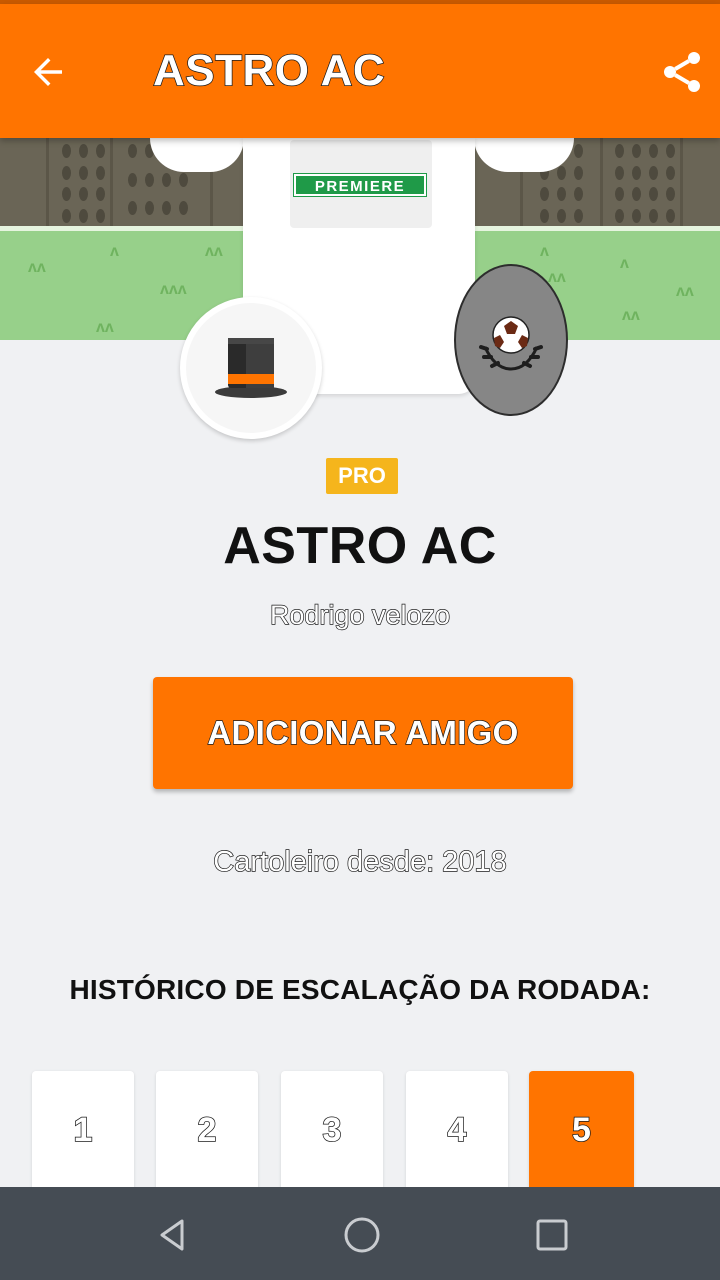 This screenshot has height=1280, width=720. I want to click on add-friend-button: ADICIONAR AMIGO, so click(363, 733).